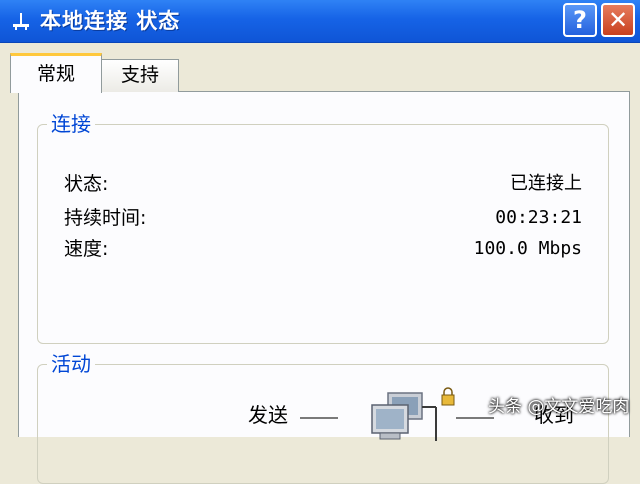 The width and height of the screenshot is (640, 484). What do you see at coordinates (559, 407) in the screenshot?
I see `watermark-text: 头条 @文文爱吃肉` at bounding box center [559, 407].